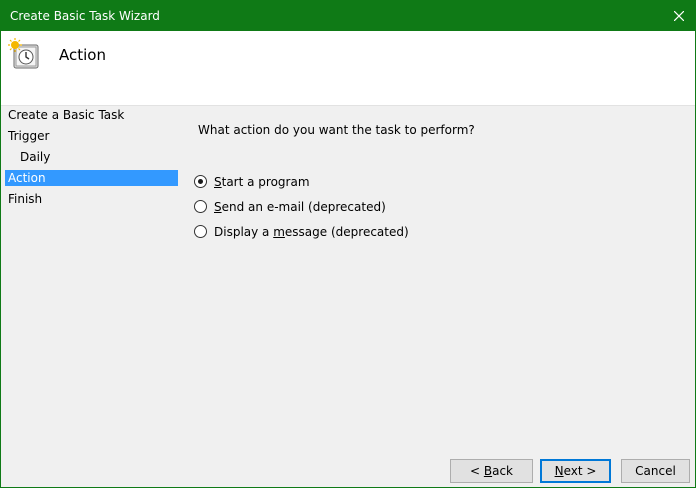 The width and height of the screenshot is (696, 488). What do you see at coordinates (91, 157) in the screenshot?
I see `step-daily: Daily` at bounding box center [91, 157].